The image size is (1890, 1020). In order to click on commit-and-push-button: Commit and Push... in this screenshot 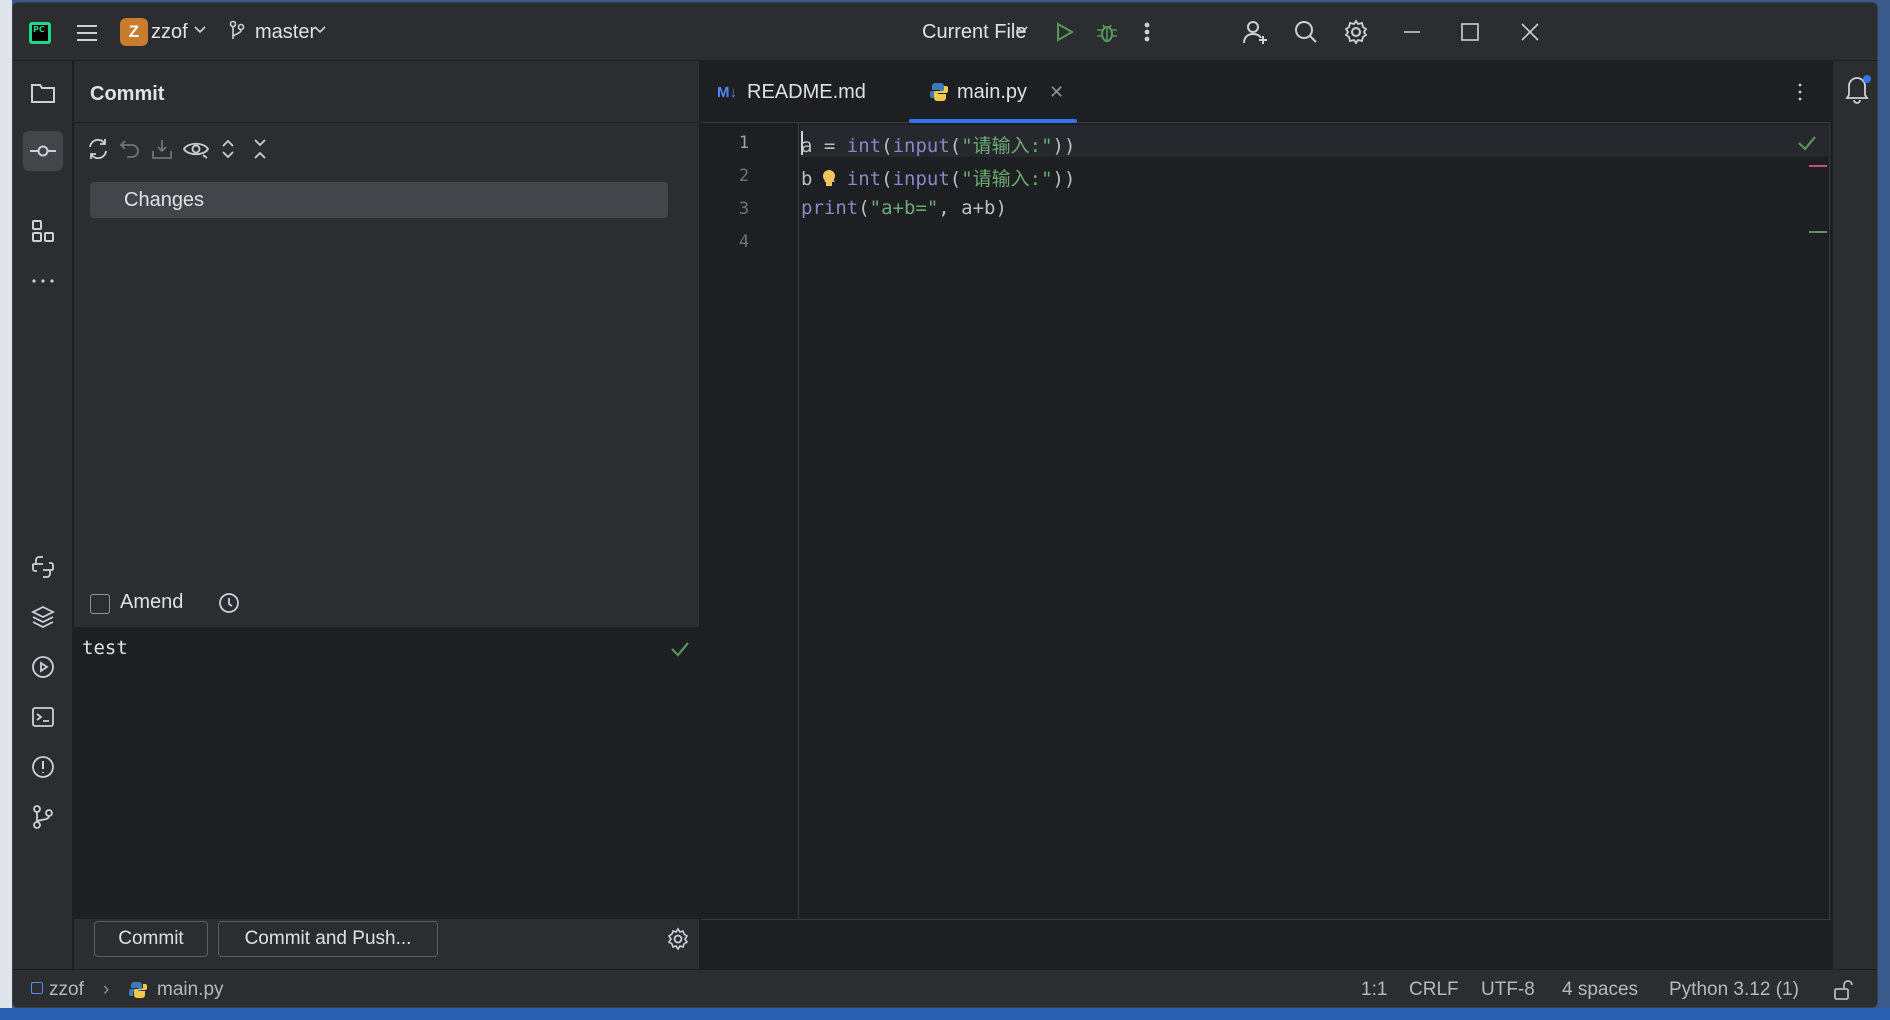, I will do `click(328, 939)`.